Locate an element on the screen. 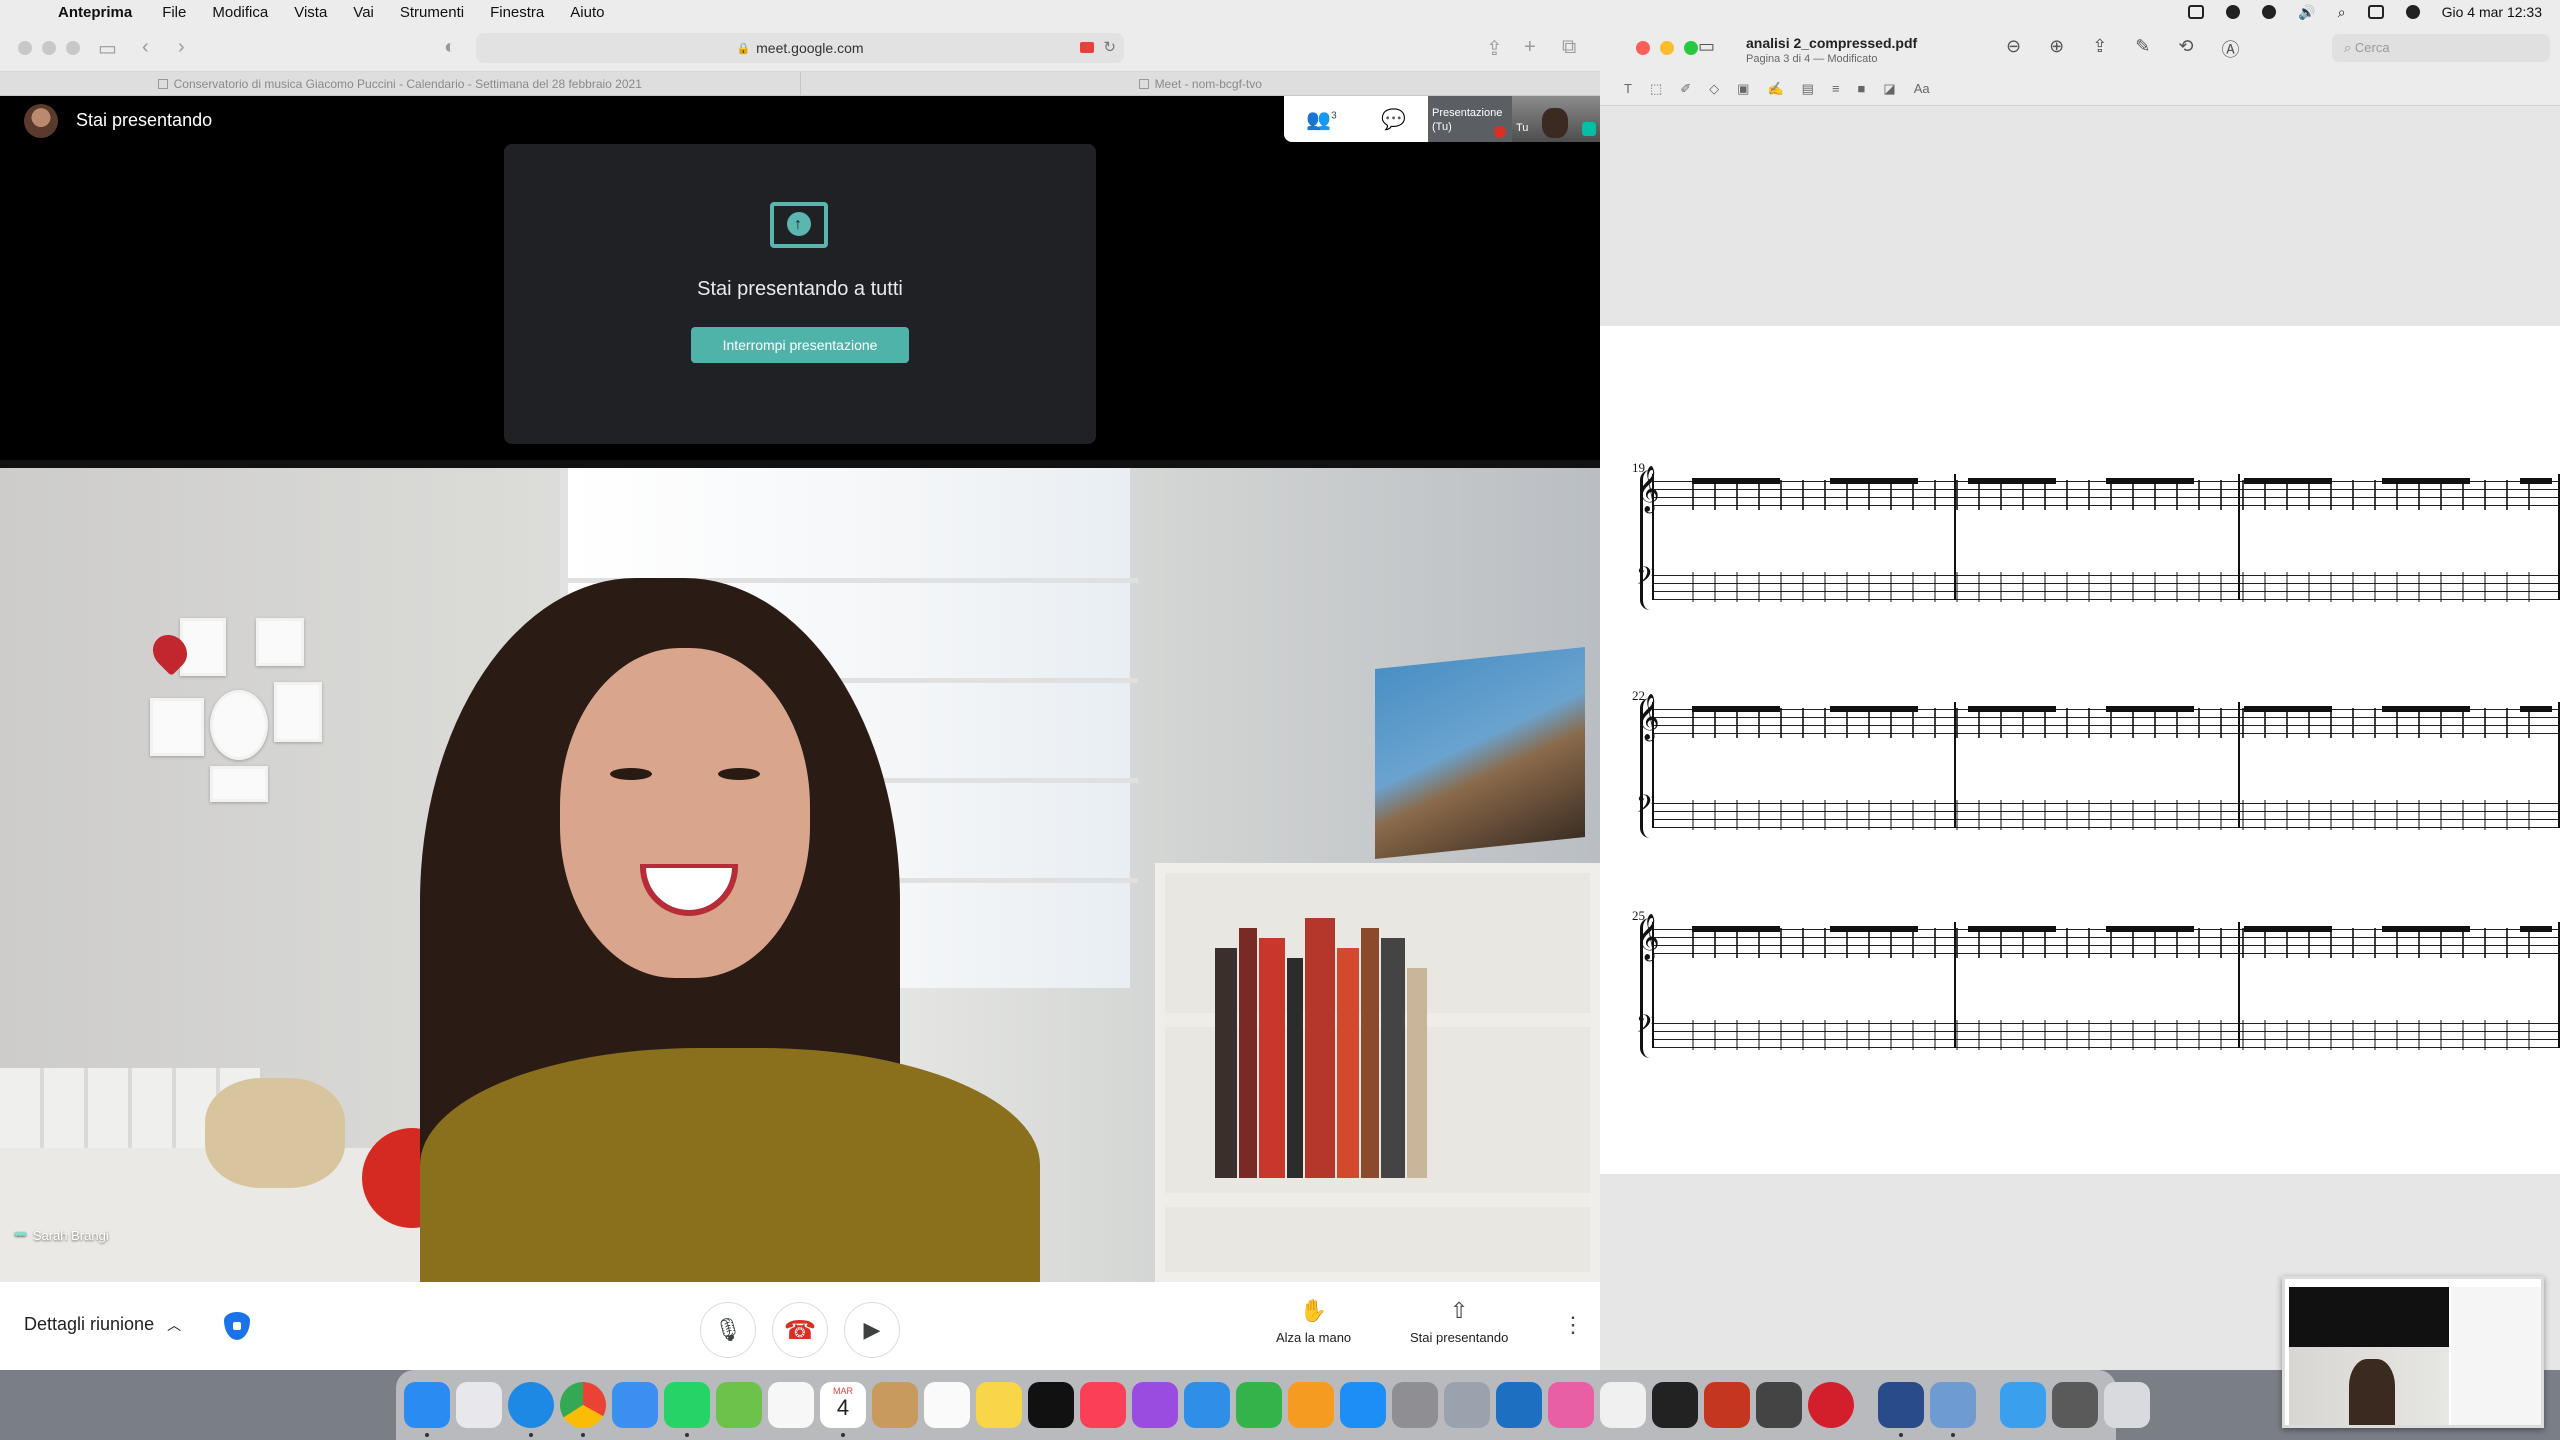  more-options-icon: ⋮ is located at coordinates (1573, 1325).